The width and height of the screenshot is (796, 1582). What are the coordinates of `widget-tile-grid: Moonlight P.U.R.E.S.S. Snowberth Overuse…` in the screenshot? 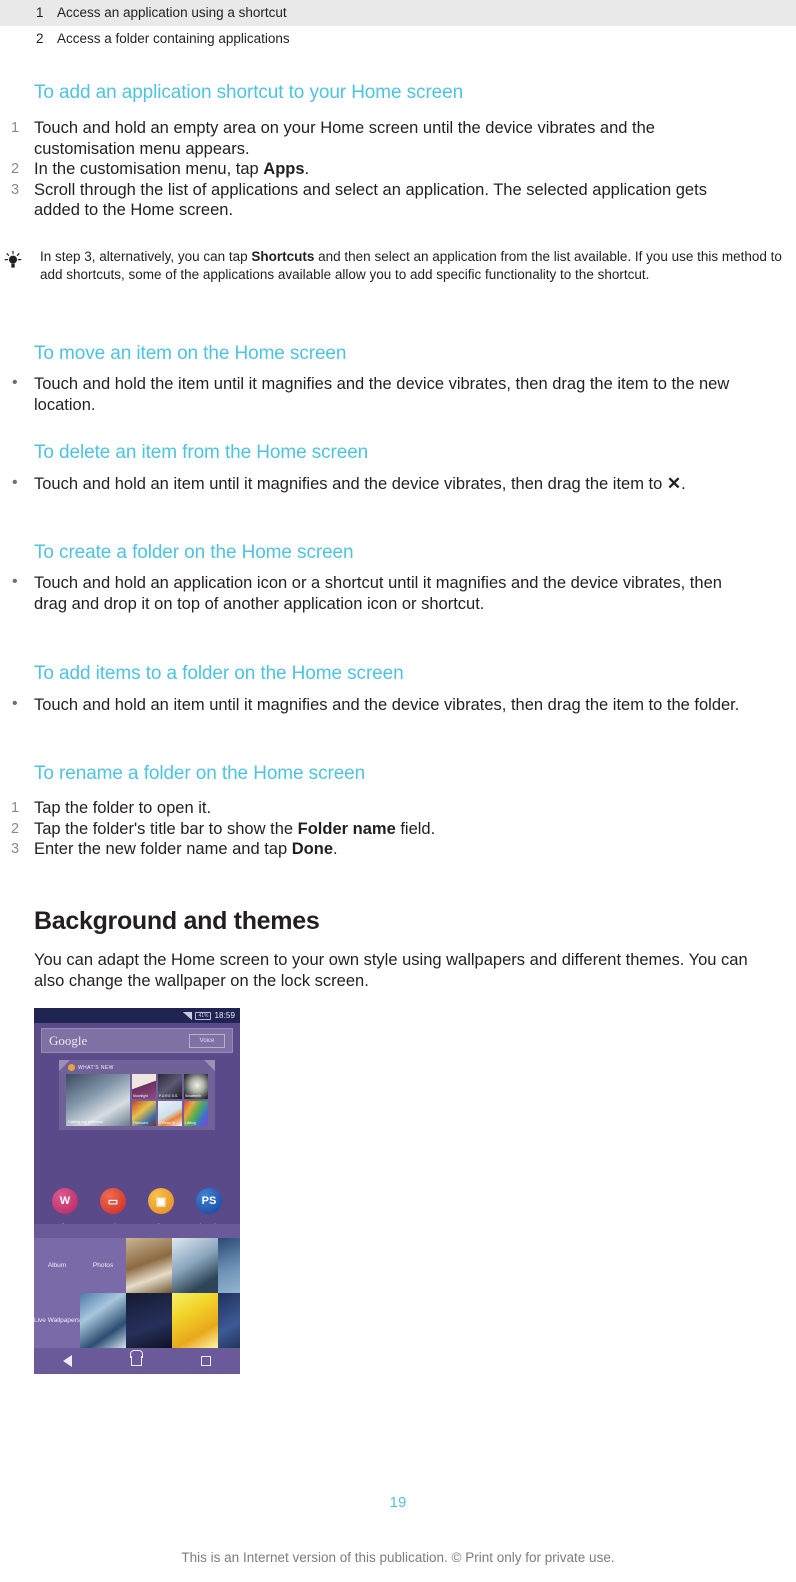 It's located at (170, 1100).